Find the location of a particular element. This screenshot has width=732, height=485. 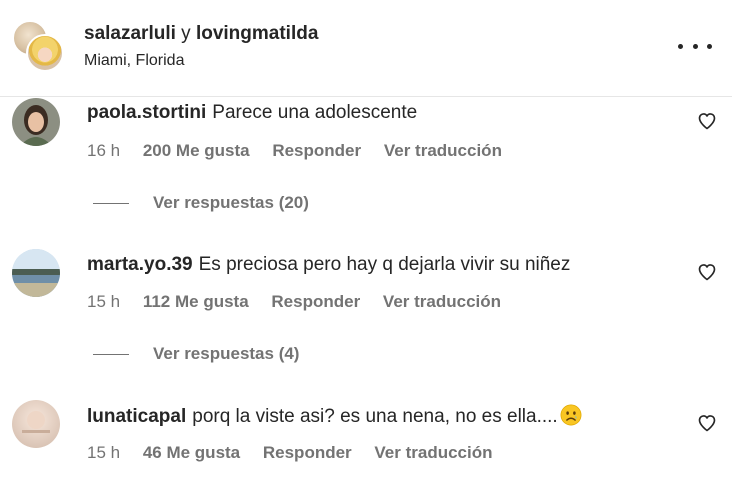

comment-text-line: paola.stortini Parece una adolescente is located at coordinates (252, 113).